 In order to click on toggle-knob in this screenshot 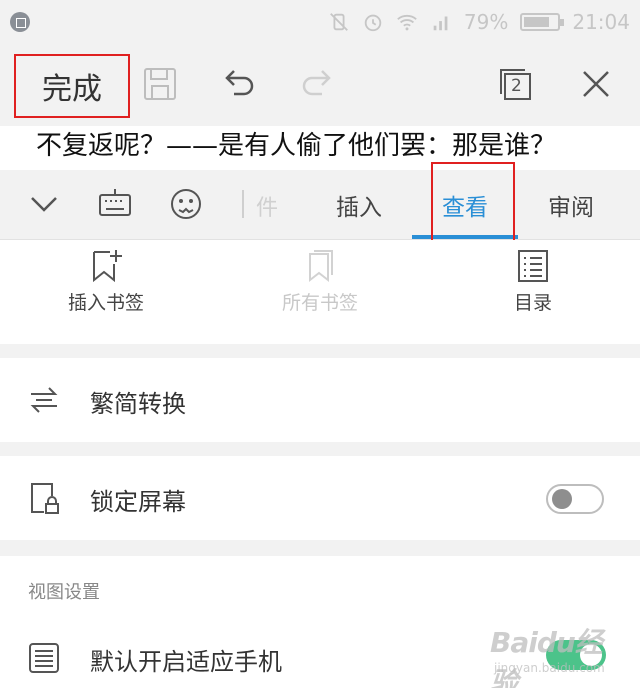, I will do `click(562, 499)`.